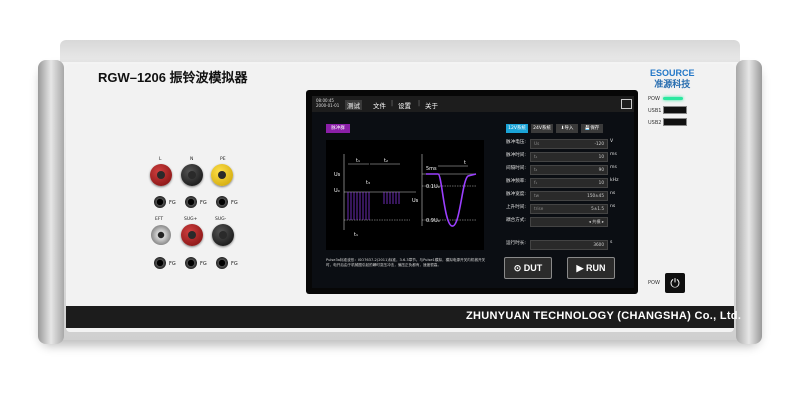 The width and height of the screenshot is (800, 410). What do you see at coordinates (517, 128) in the screenshot?
I see `mode-12v-button: 12V系统` at bounding box center [517, 128].